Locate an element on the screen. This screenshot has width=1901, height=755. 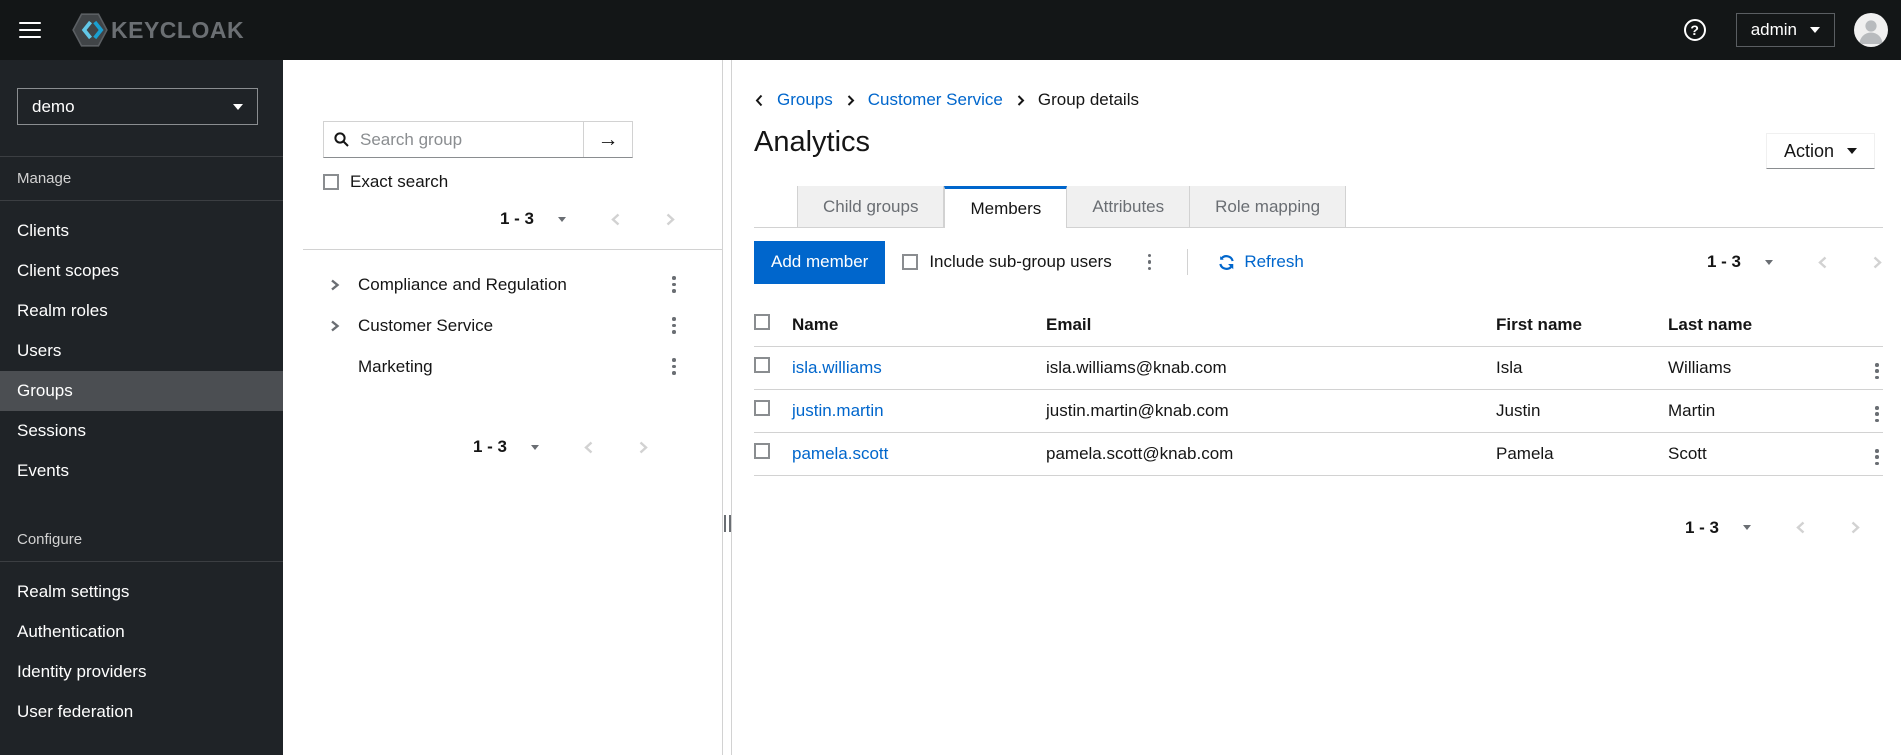
member-name-link: isla.williams is located at coordinates (837, 367).